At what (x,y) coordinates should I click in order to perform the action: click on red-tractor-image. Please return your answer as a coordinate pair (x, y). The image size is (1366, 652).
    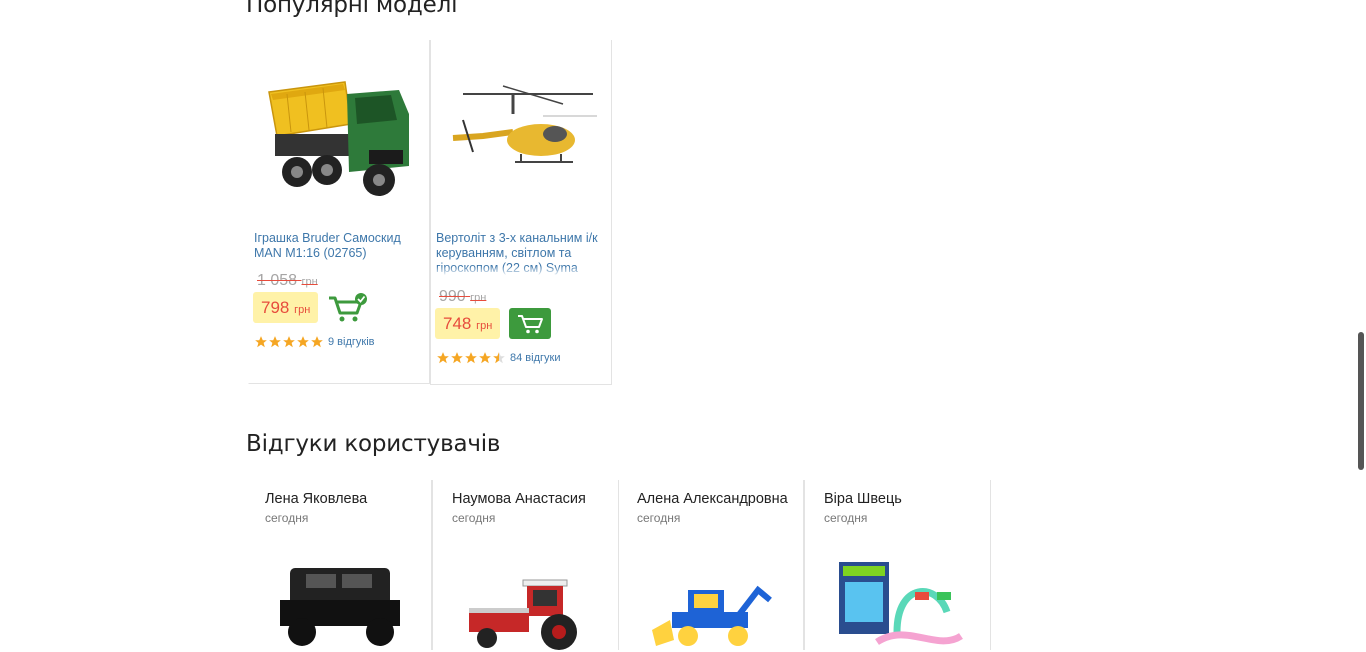
    Looking at the image, I should click on (528, 605).